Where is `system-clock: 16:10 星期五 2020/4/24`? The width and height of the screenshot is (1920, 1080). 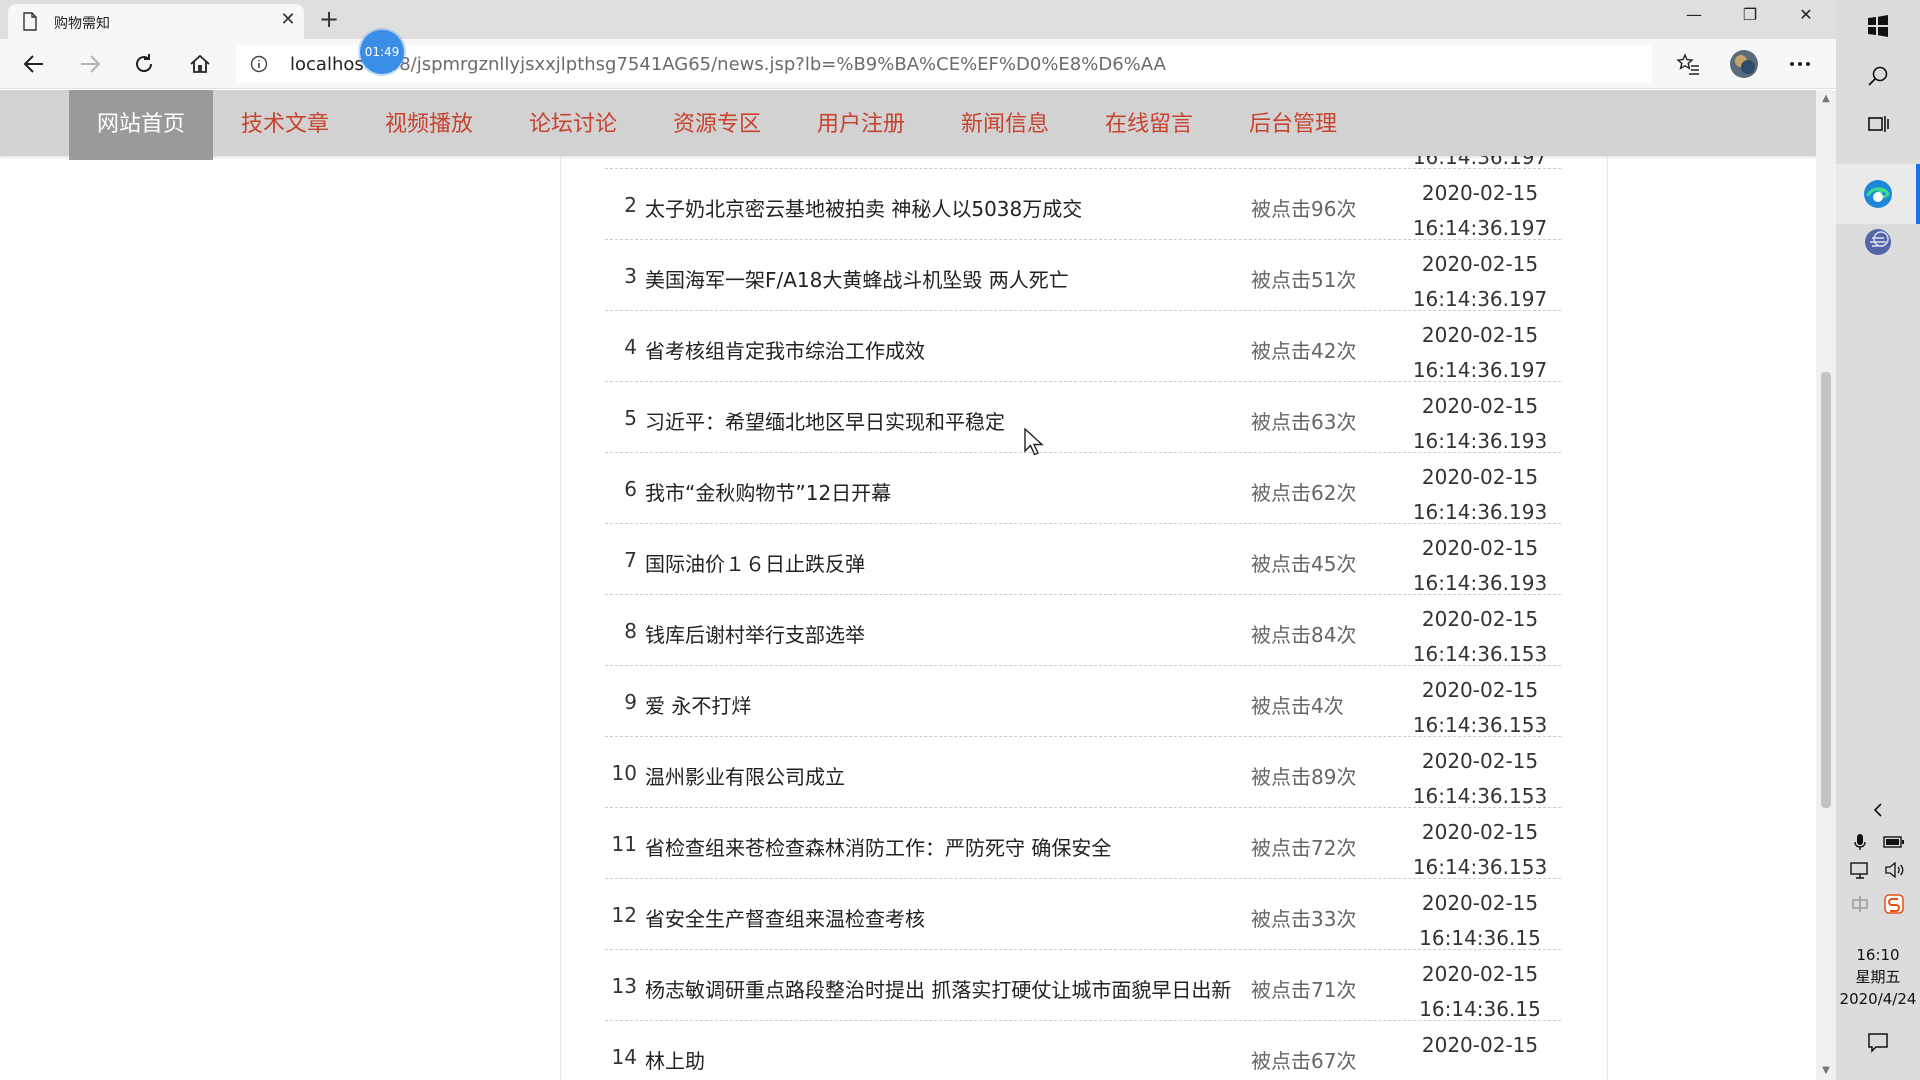 system-clock: 16:10 星期五 2020/4/24 is located at coordinates (1878, 977).